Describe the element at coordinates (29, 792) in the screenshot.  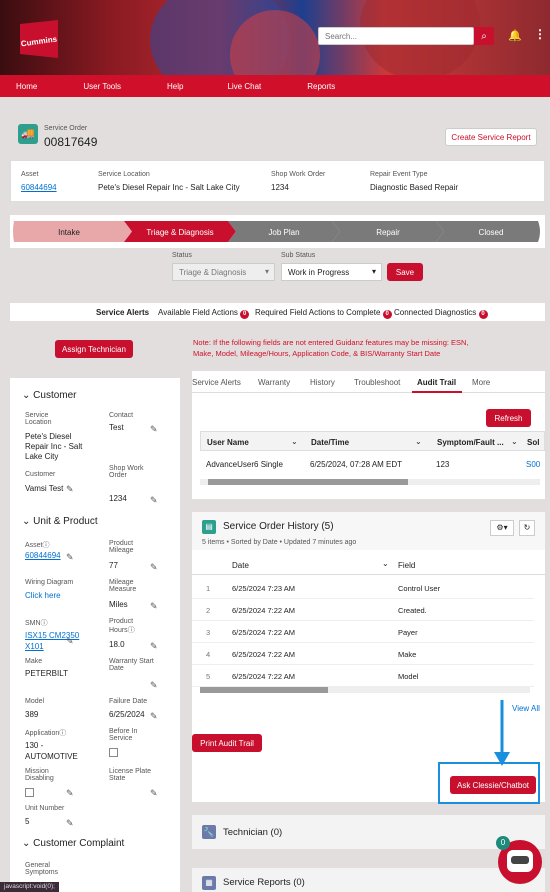
I see `mission-disabling-checkbox` at that location.